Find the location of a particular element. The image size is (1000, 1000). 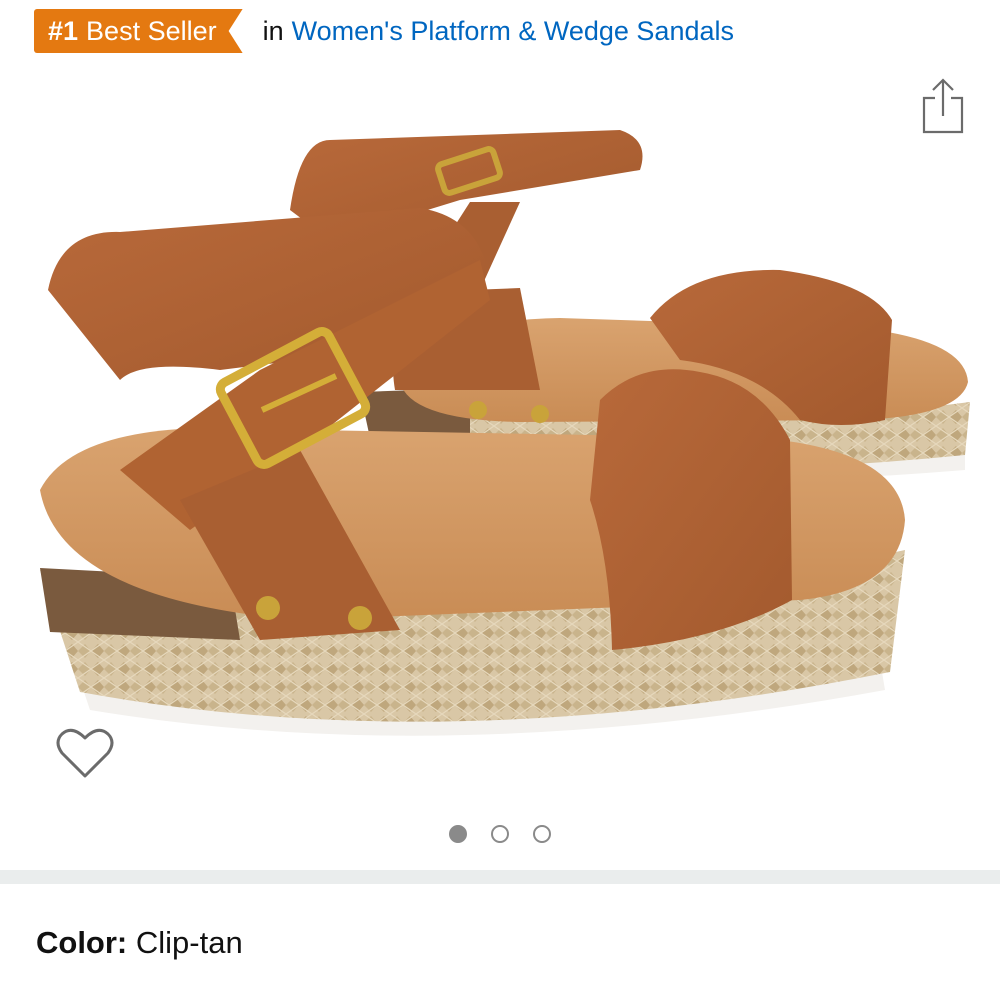

badge-rank: #1 is located at coordinates (63, 31).